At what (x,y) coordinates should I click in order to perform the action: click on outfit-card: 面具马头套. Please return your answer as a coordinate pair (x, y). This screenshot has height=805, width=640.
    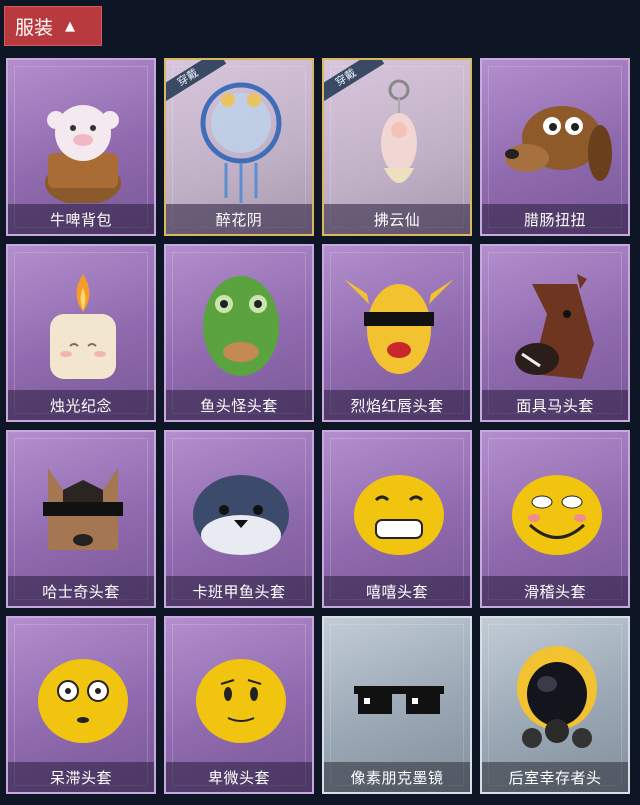
    Looking at the image, I should click on (555, 333).